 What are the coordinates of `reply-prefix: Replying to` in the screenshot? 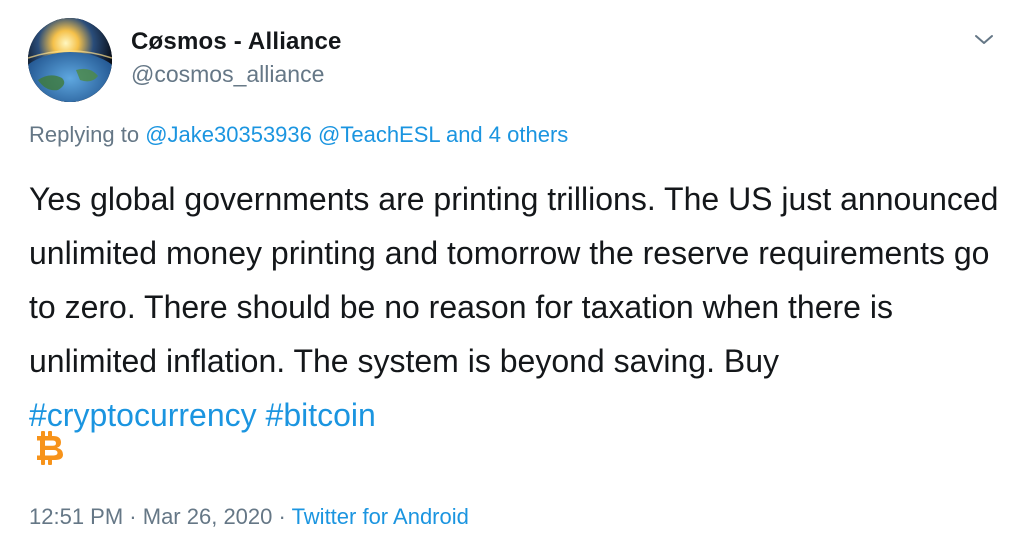 It's located at (84, 134).